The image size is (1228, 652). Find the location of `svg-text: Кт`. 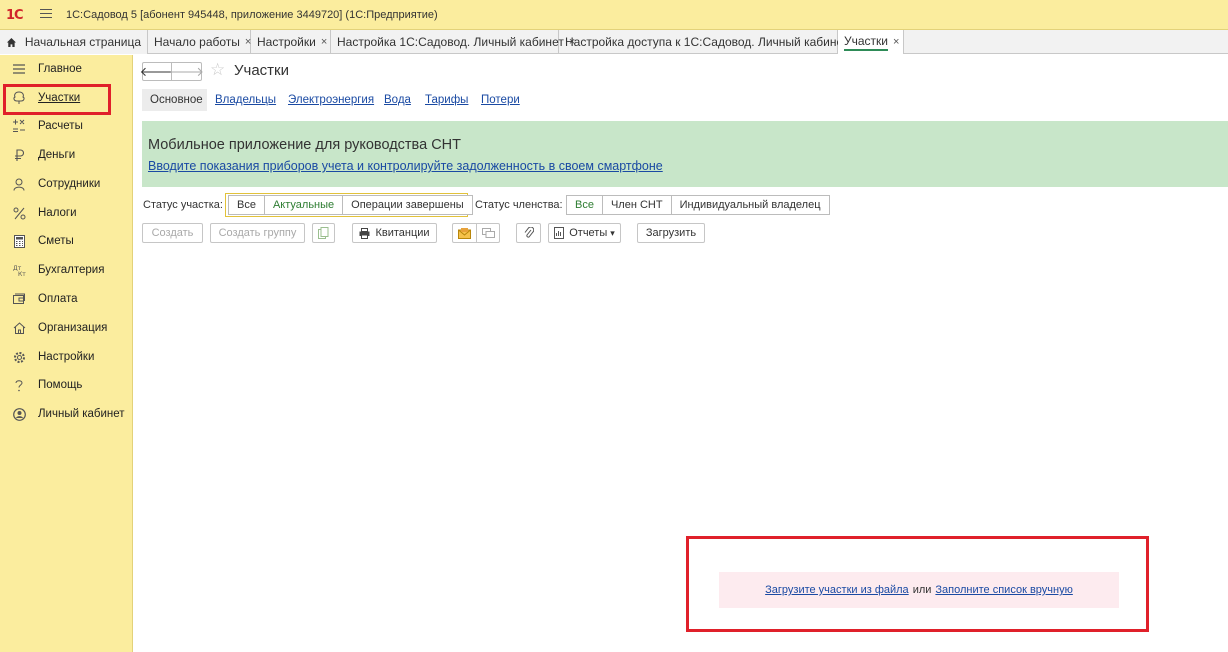

svg-text: Кт is located at coordinates (22, 274).